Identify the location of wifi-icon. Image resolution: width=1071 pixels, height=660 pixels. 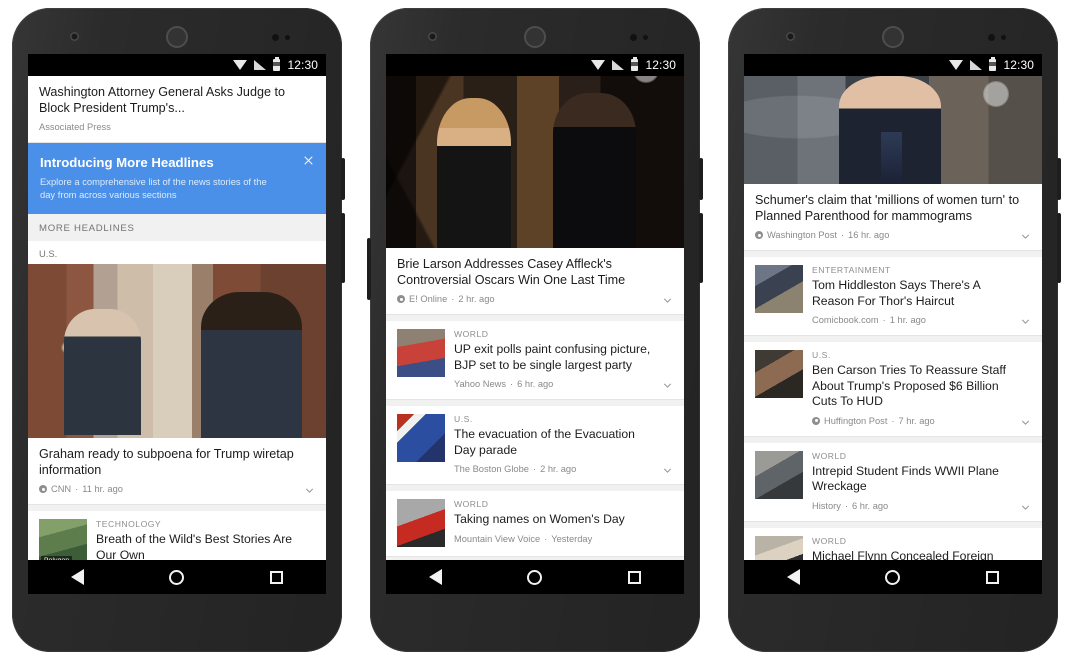
(240, 65).